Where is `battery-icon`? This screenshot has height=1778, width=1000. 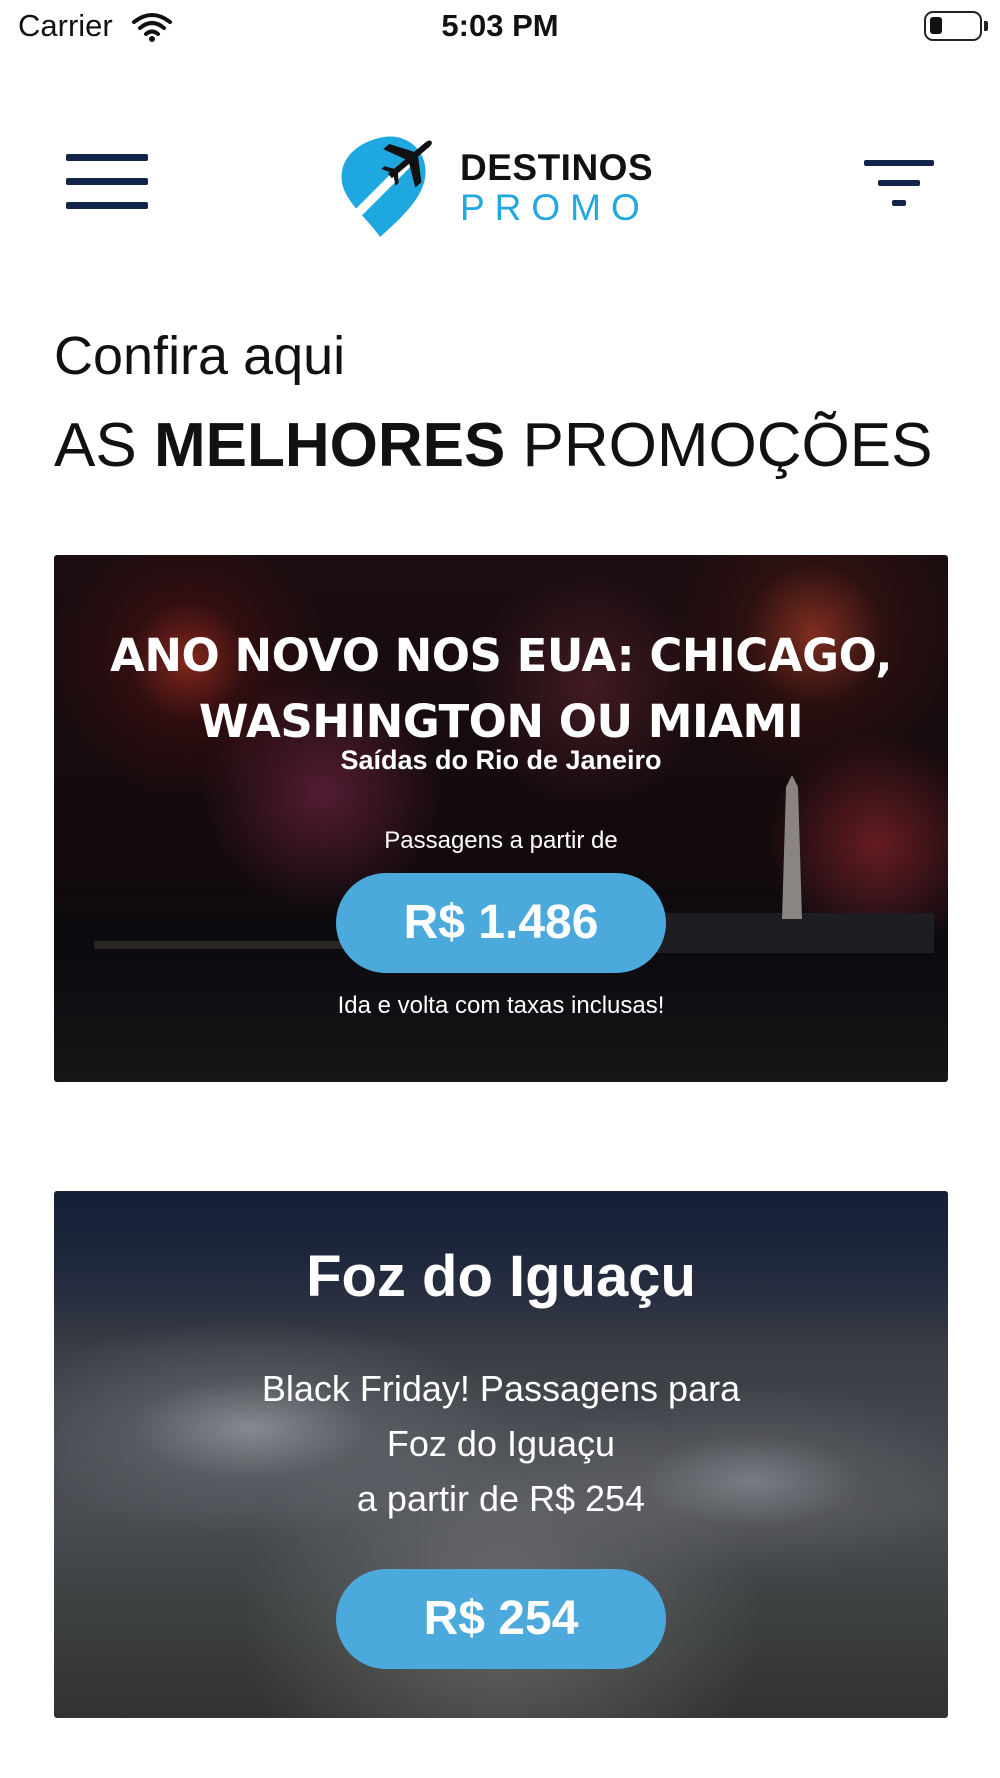 battery-icon is located at coordinates (956, 26).